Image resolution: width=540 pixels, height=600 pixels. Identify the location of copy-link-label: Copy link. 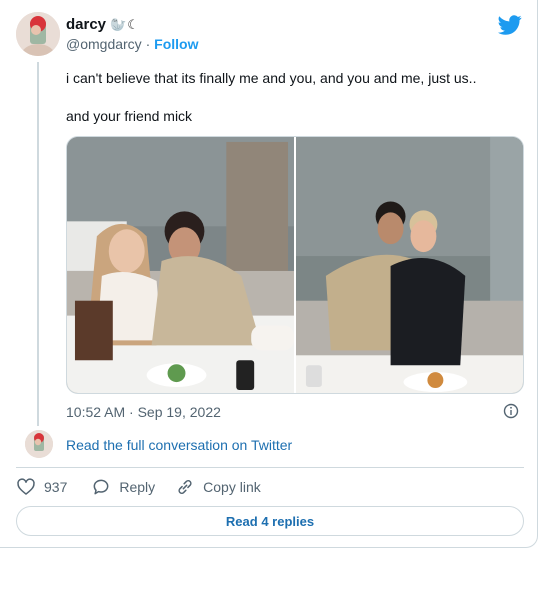
(232, 487).